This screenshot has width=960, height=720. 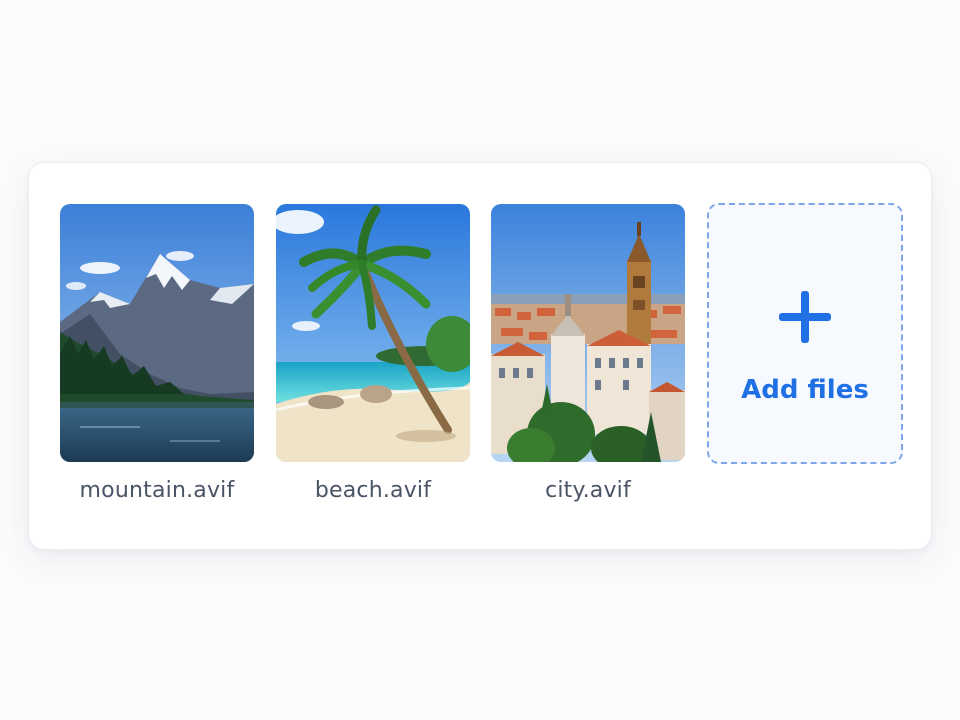 I want to click on file-tile-beach: beach.avif, so click(x=373, y=353).